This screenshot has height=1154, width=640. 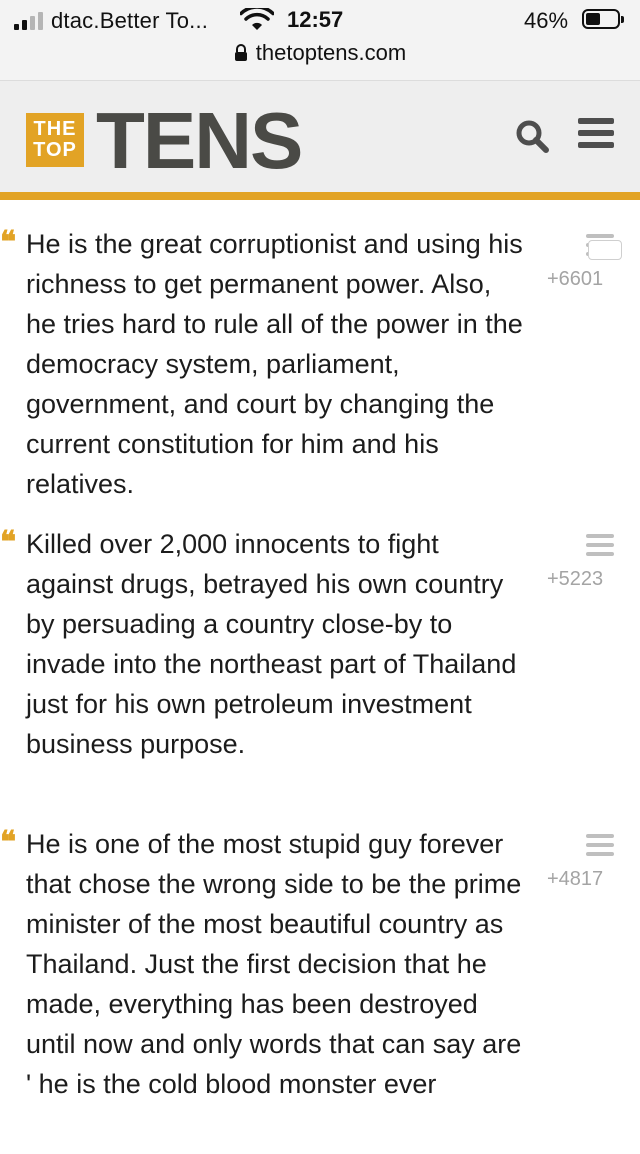 What do you see at coordinates (582, 279) in the screenshot?
I see `vote-score: +6601` at bounding box center [582, 279].